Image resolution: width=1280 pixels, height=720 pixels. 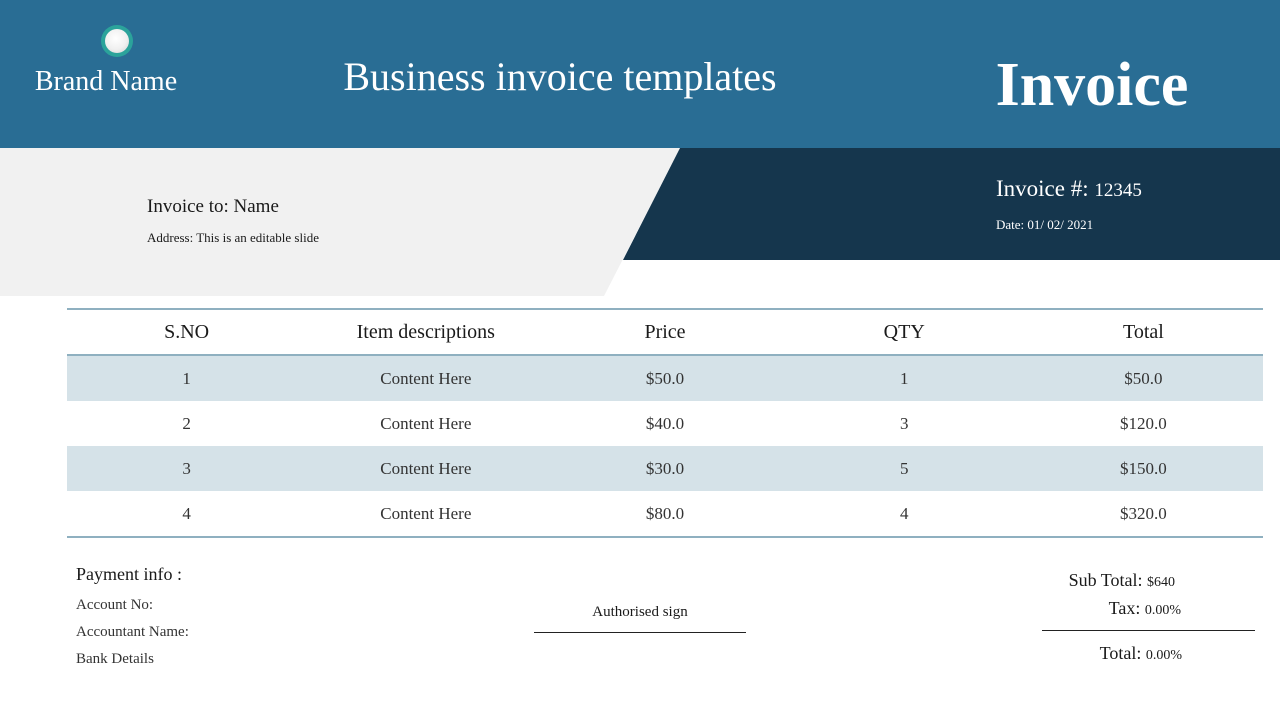 I want to click on circle-logo-icon, so click(x=117, y=41).